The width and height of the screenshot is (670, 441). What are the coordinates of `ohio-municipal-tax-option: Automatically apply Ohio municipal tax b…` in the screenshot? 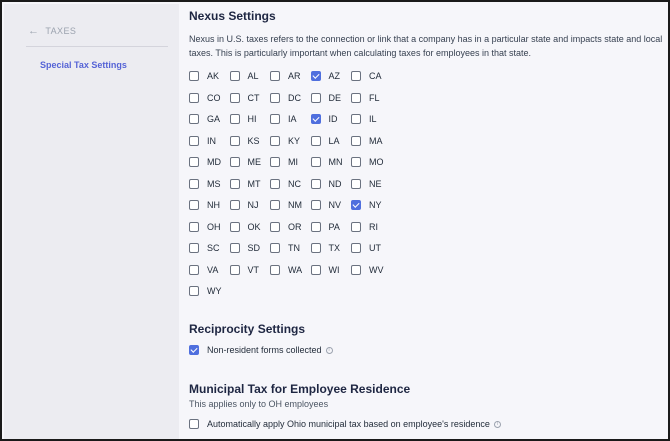 It's located at (345, 424).